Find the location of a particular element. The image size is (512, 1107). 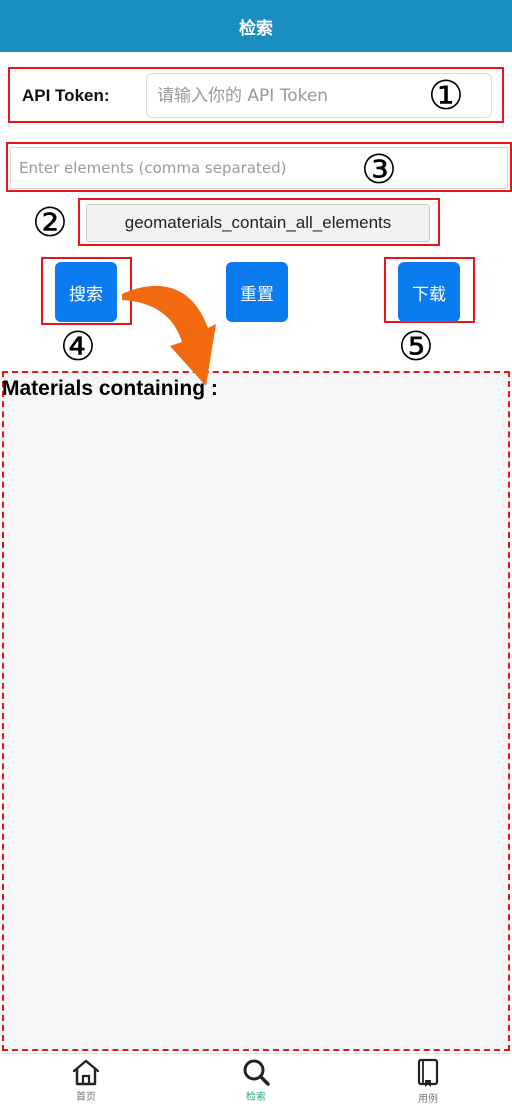

annotation-number-1: ① is located at coordinates (446, 96).